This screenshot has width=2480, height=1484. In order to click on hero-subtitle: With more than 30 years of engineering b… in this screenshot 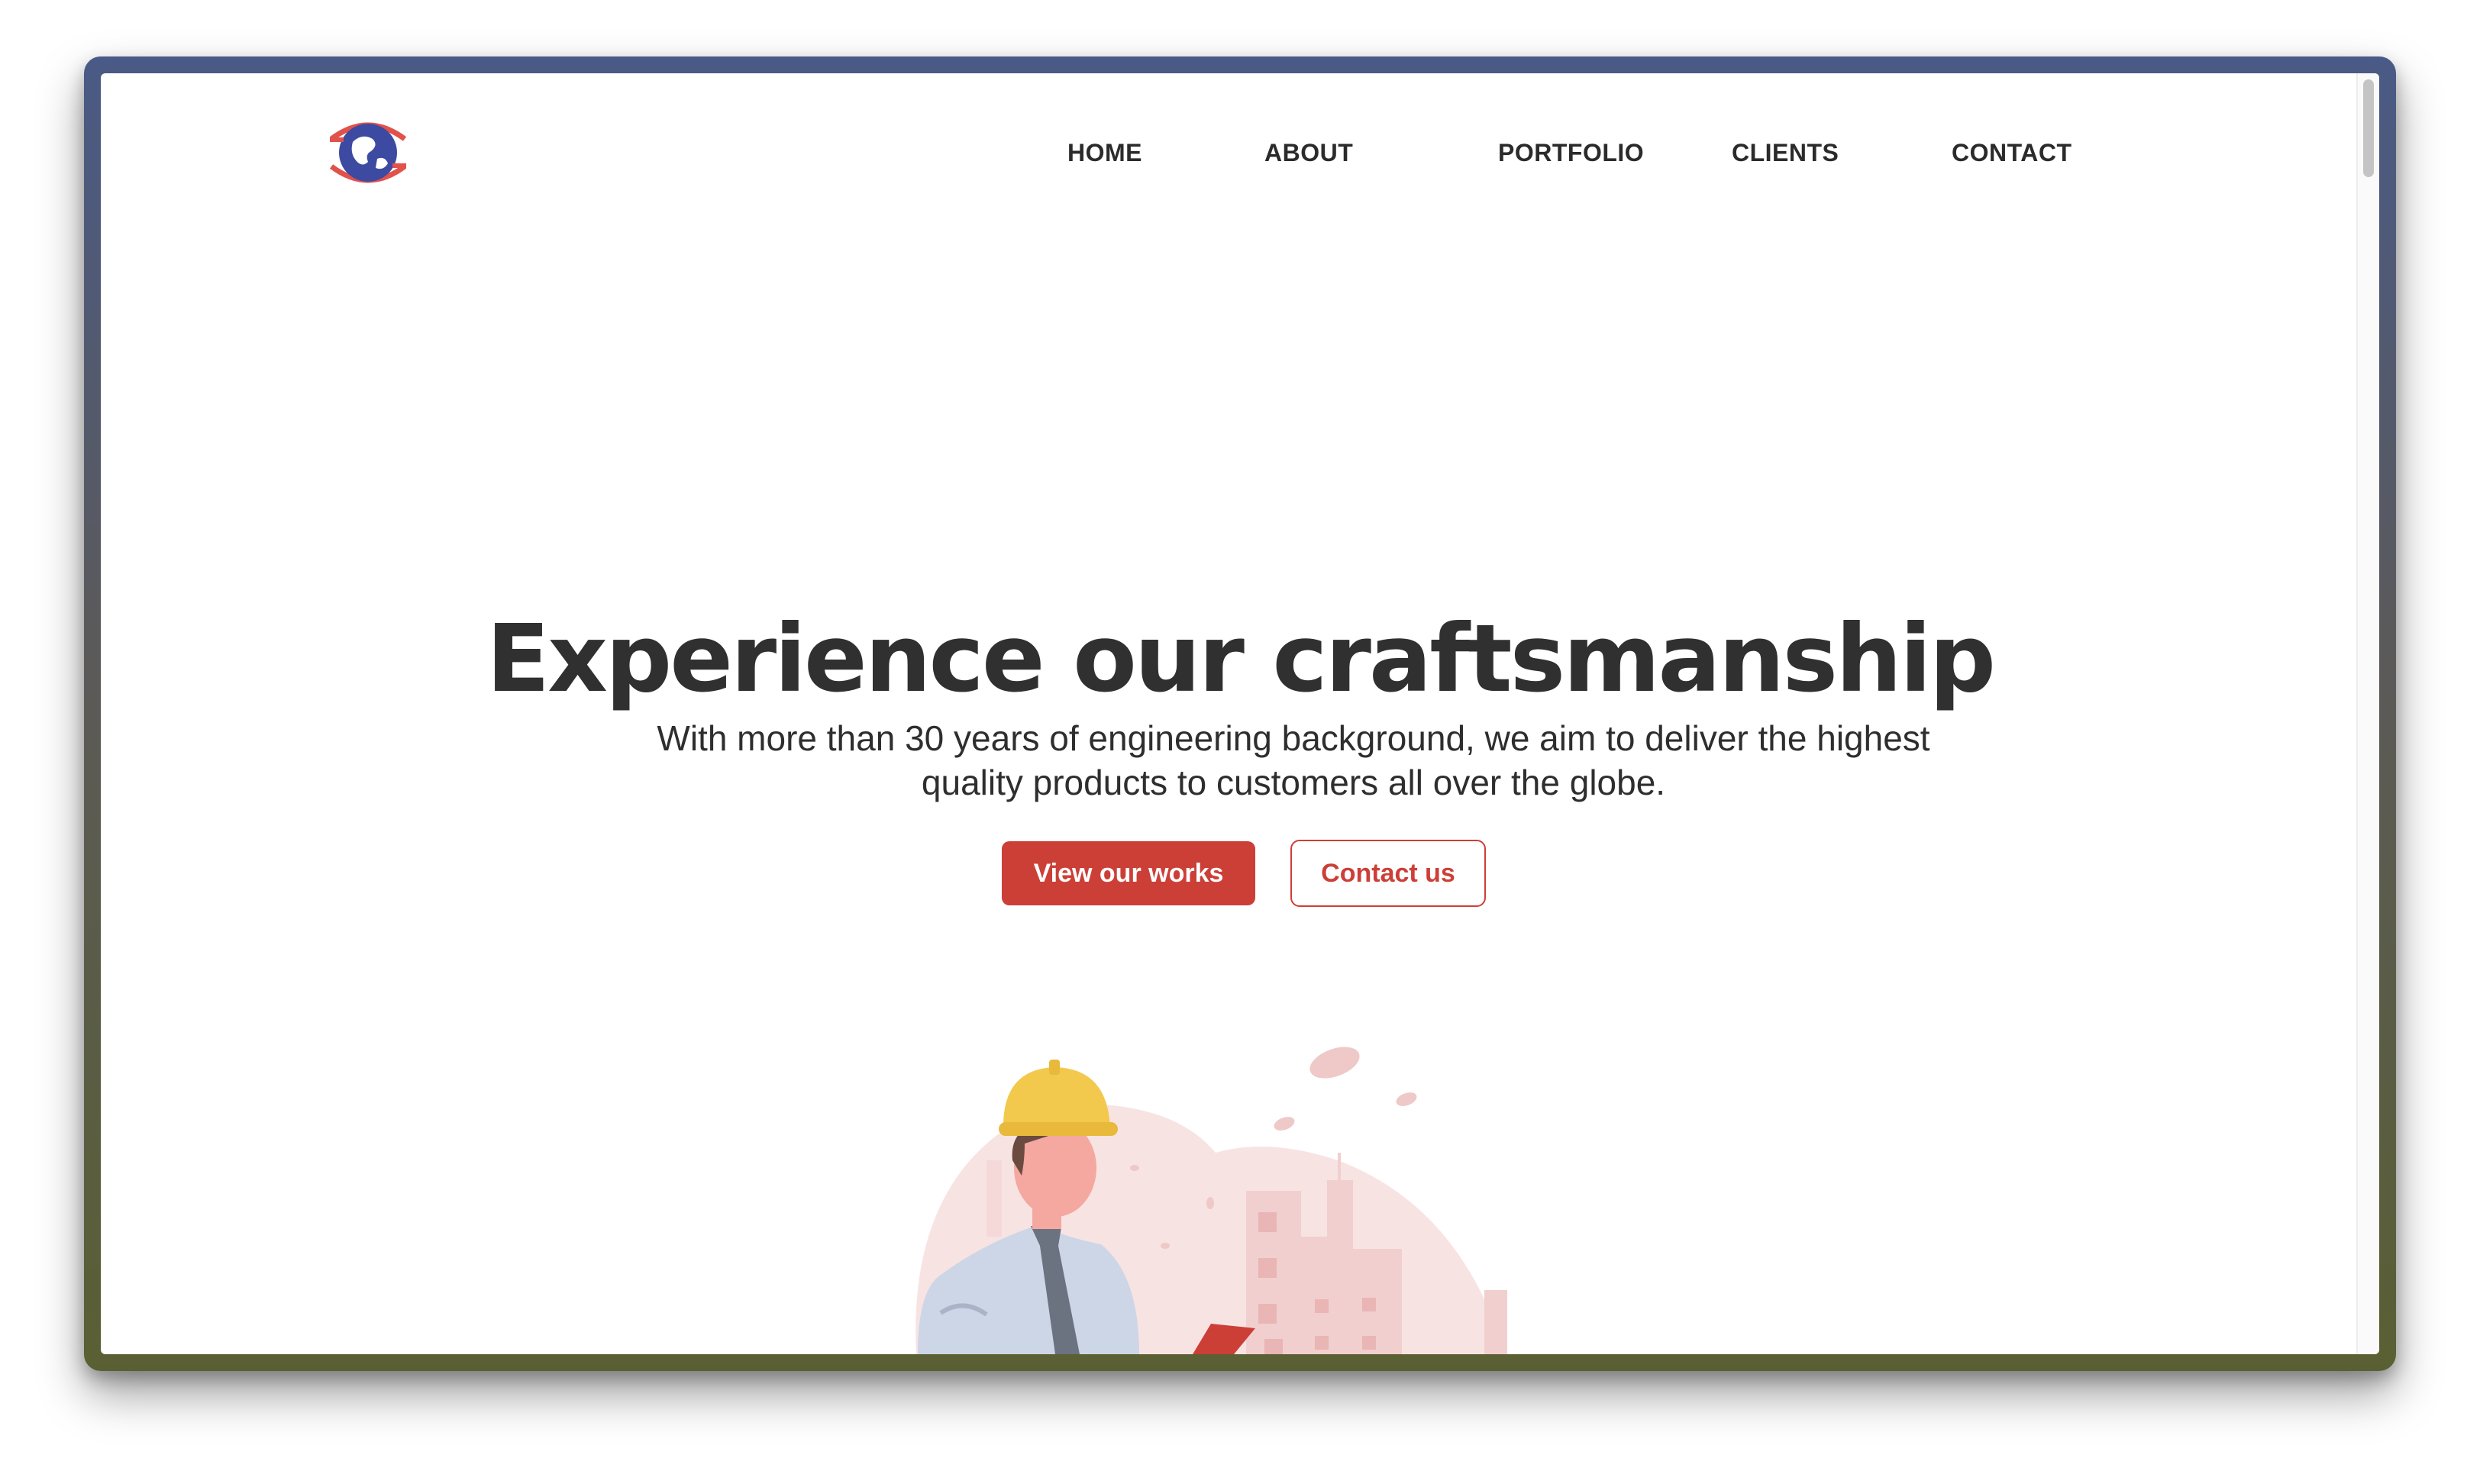, I will do `click(1293, 760)`.